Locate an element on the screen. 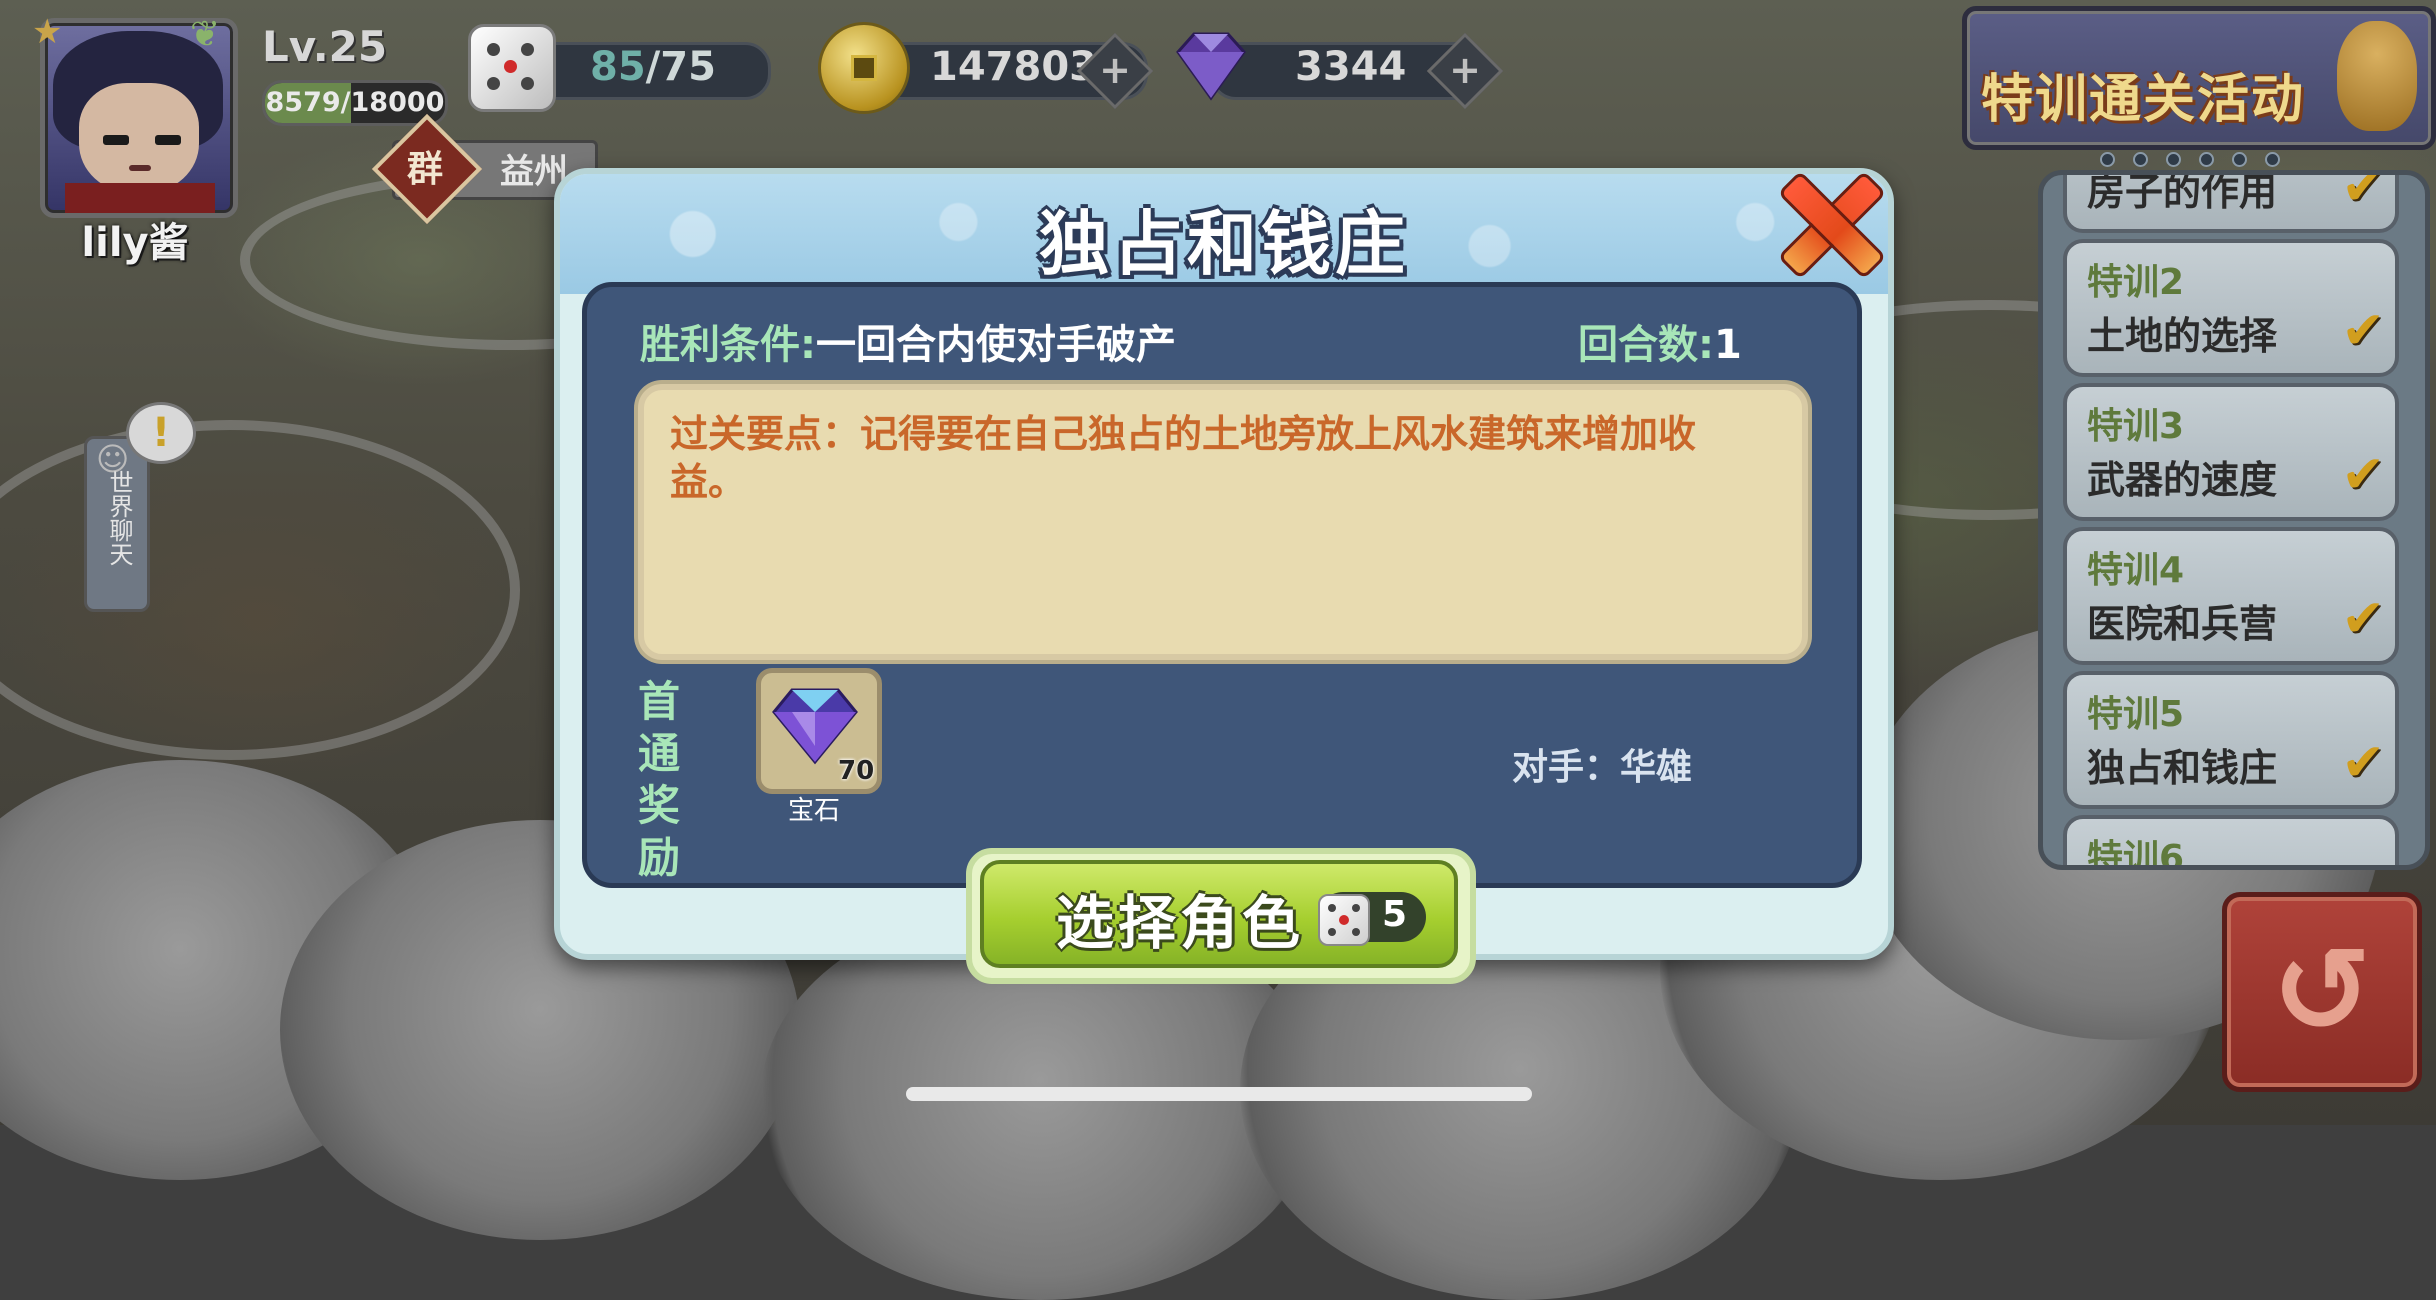 Image resolution: width=2436 pixels, height=1300 pixels. training-item: 特训4 医院和兵营 ✔ is located at coordinates (2231, 596).